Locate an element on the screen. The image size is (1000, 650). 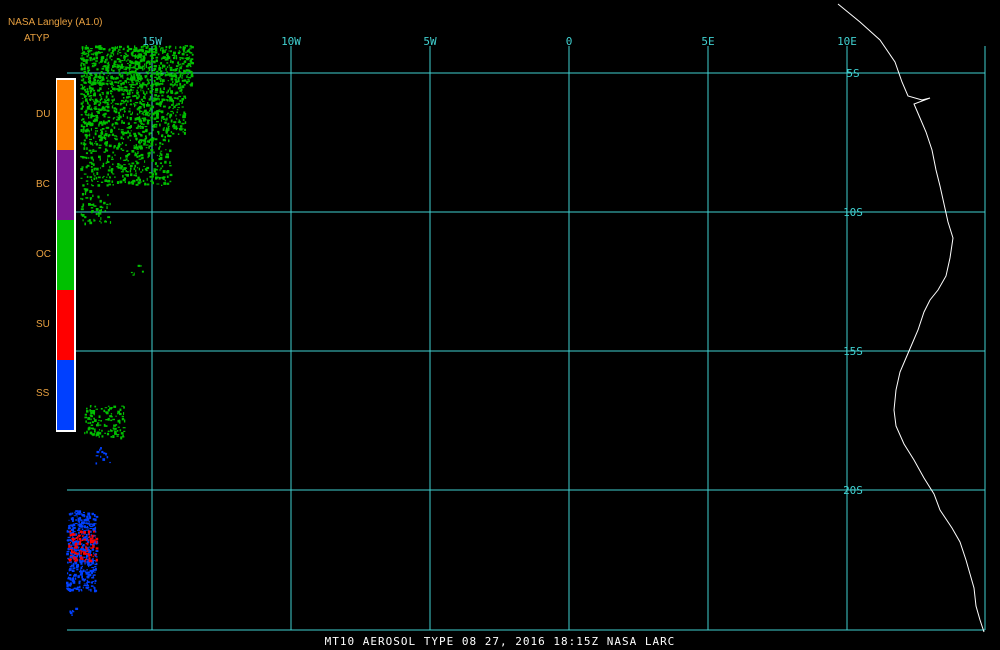
longitude-label: 5E is located at coordinates (707, 41).